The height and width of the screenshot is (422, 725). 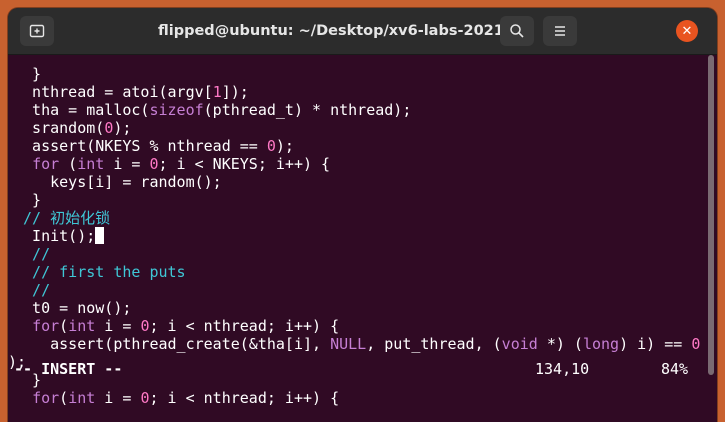 I want to click on code-line: for (int i = 0; i < NKEYS; i++) {, so click(x=181, y=164).